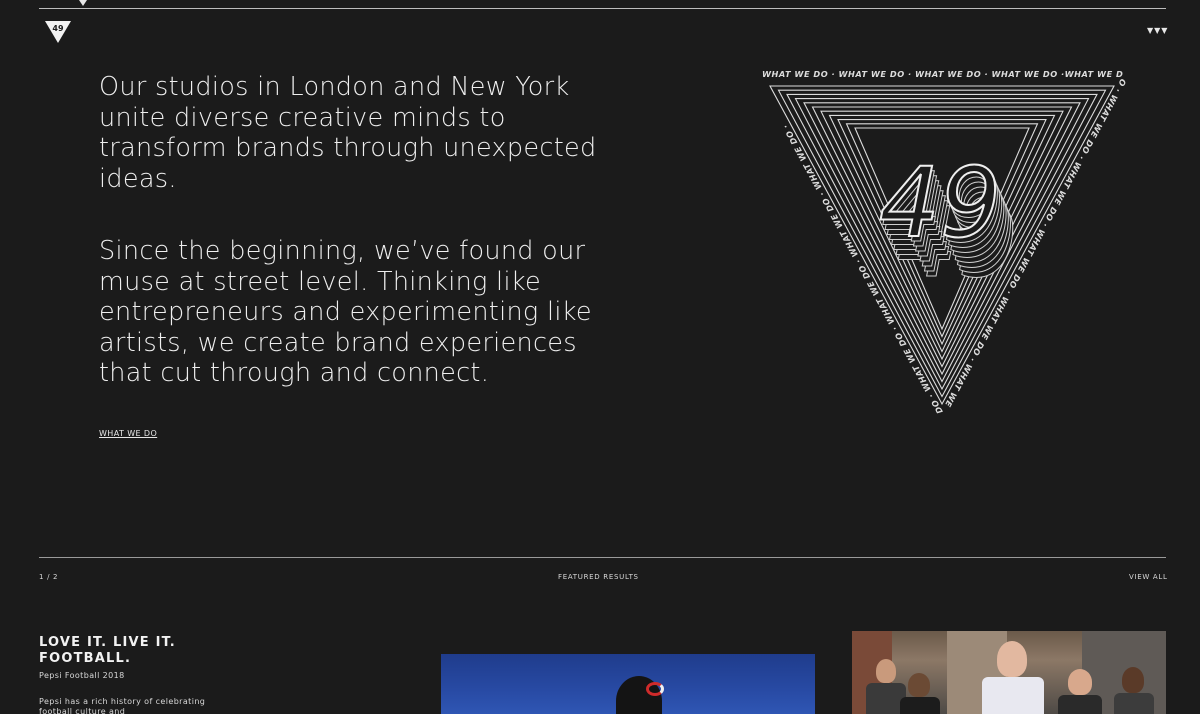  What do you see at coordinates (602, 8) in the screenshot?
I see `top-divider` at bounding box center [602, 8].